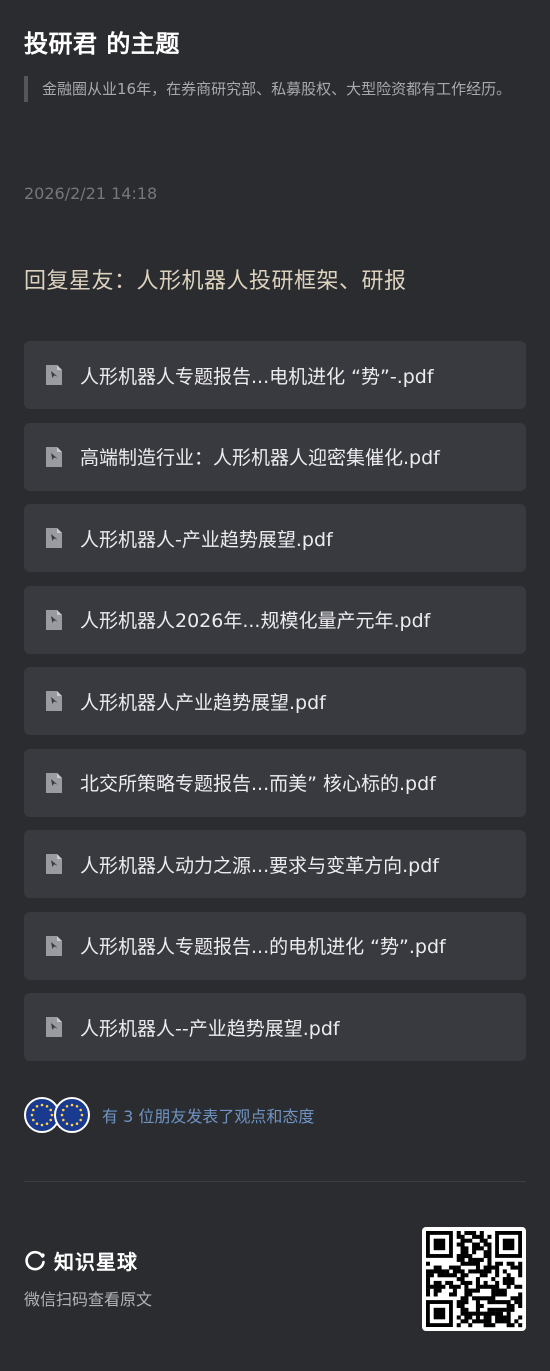 The image size is (550, 1371). I want to click on file-item: 人形机器人--产业趋势展望.pdf, so click(275, 1027).